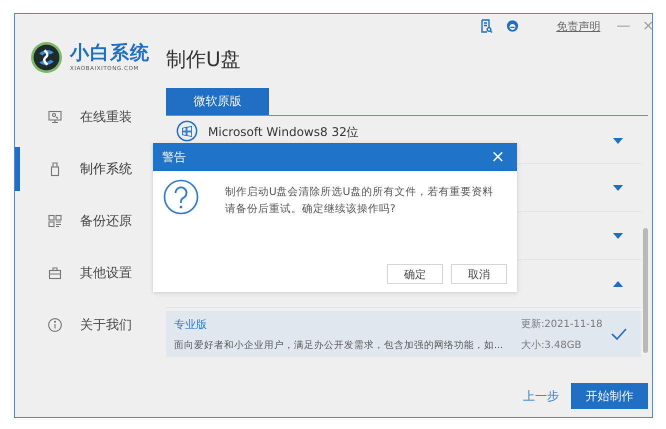 The width and height of the screenshot is (666, 429). Describe the element at coordinates (562, 324) in the screenshot. I see `update-date: 更新:2021-11-18` at that location.